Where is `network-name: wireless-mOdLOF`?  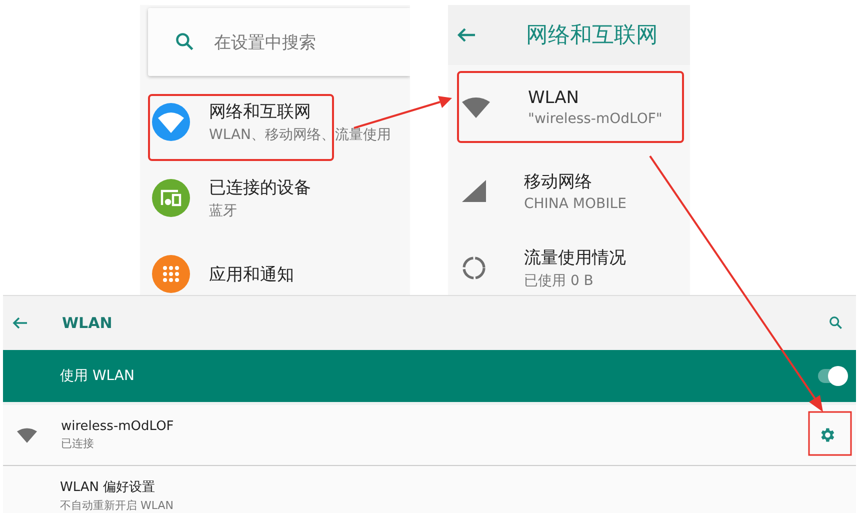 network-name: wireless-mOdLOF is located at coordinates (117, 426).